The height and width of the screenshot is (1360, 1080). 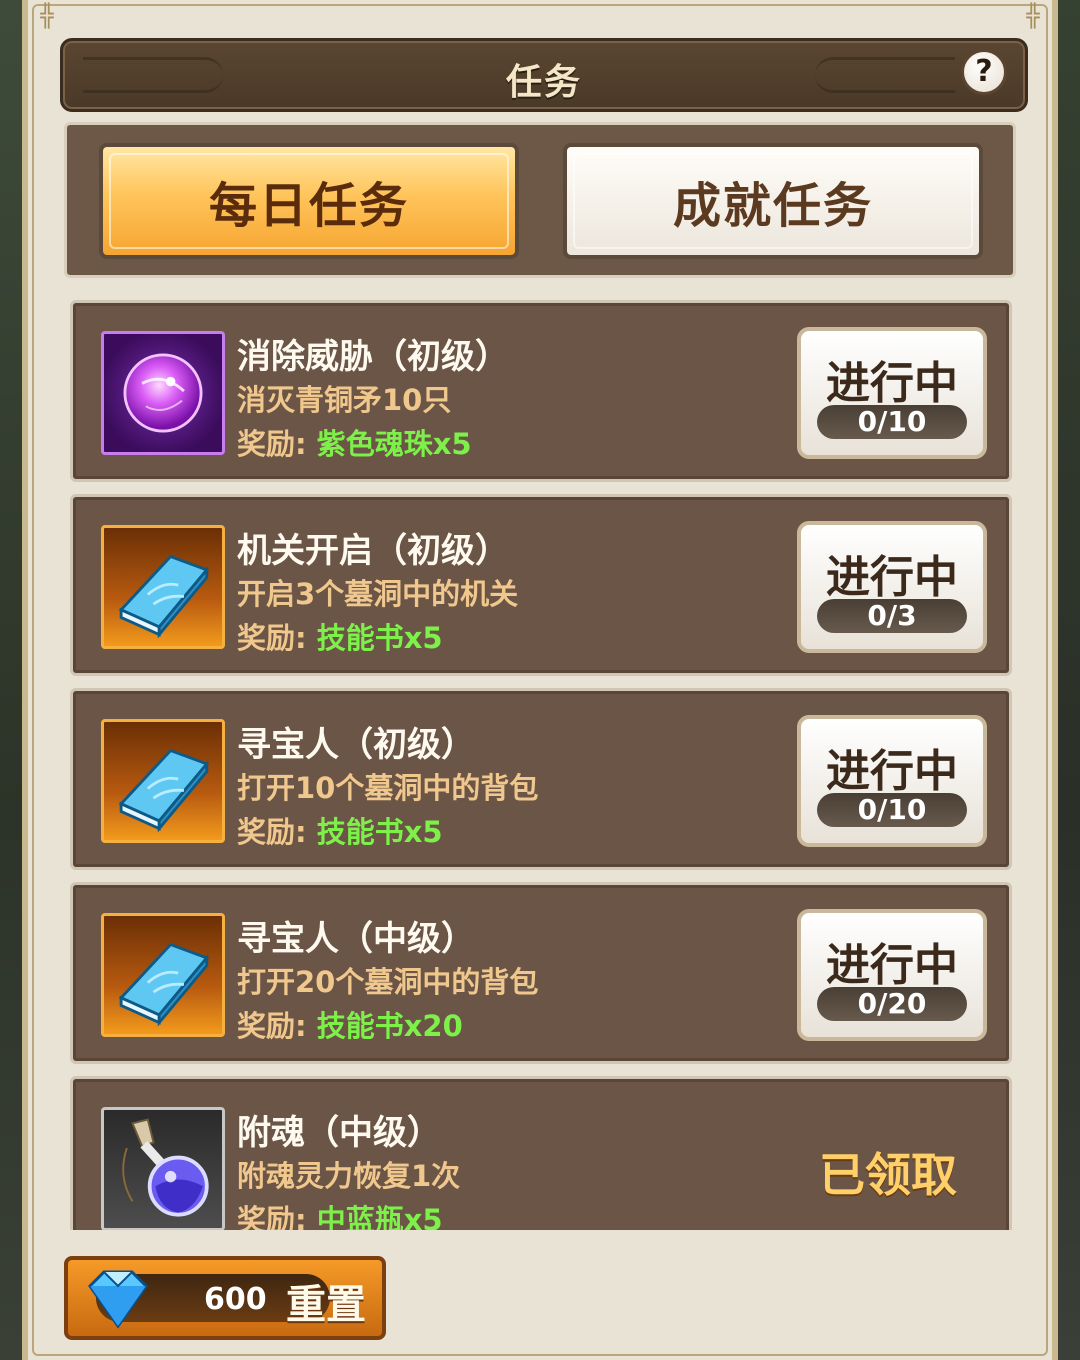 I want to click on reward-value: 技能书x20, so click(x=389, y=1026).